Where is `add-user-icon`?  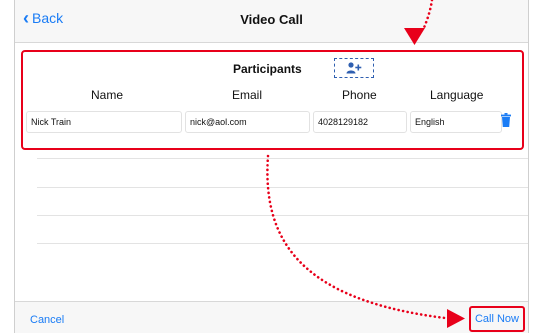
add-user-icon is located at coordinates (354, 68).